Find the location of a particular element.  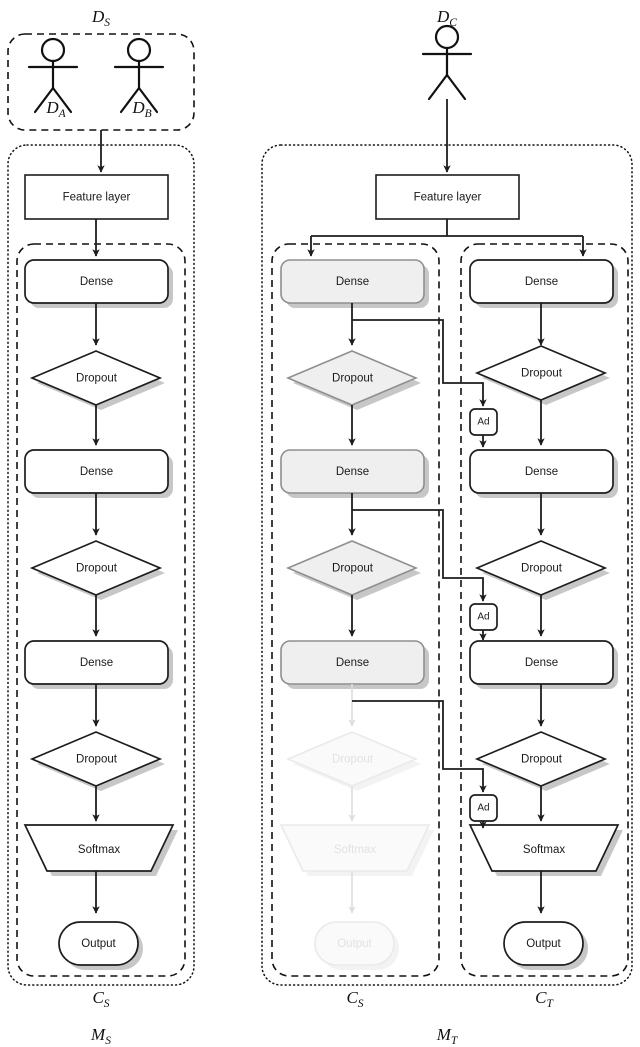

node-output-left: Output is located at coordinates (100, 945).